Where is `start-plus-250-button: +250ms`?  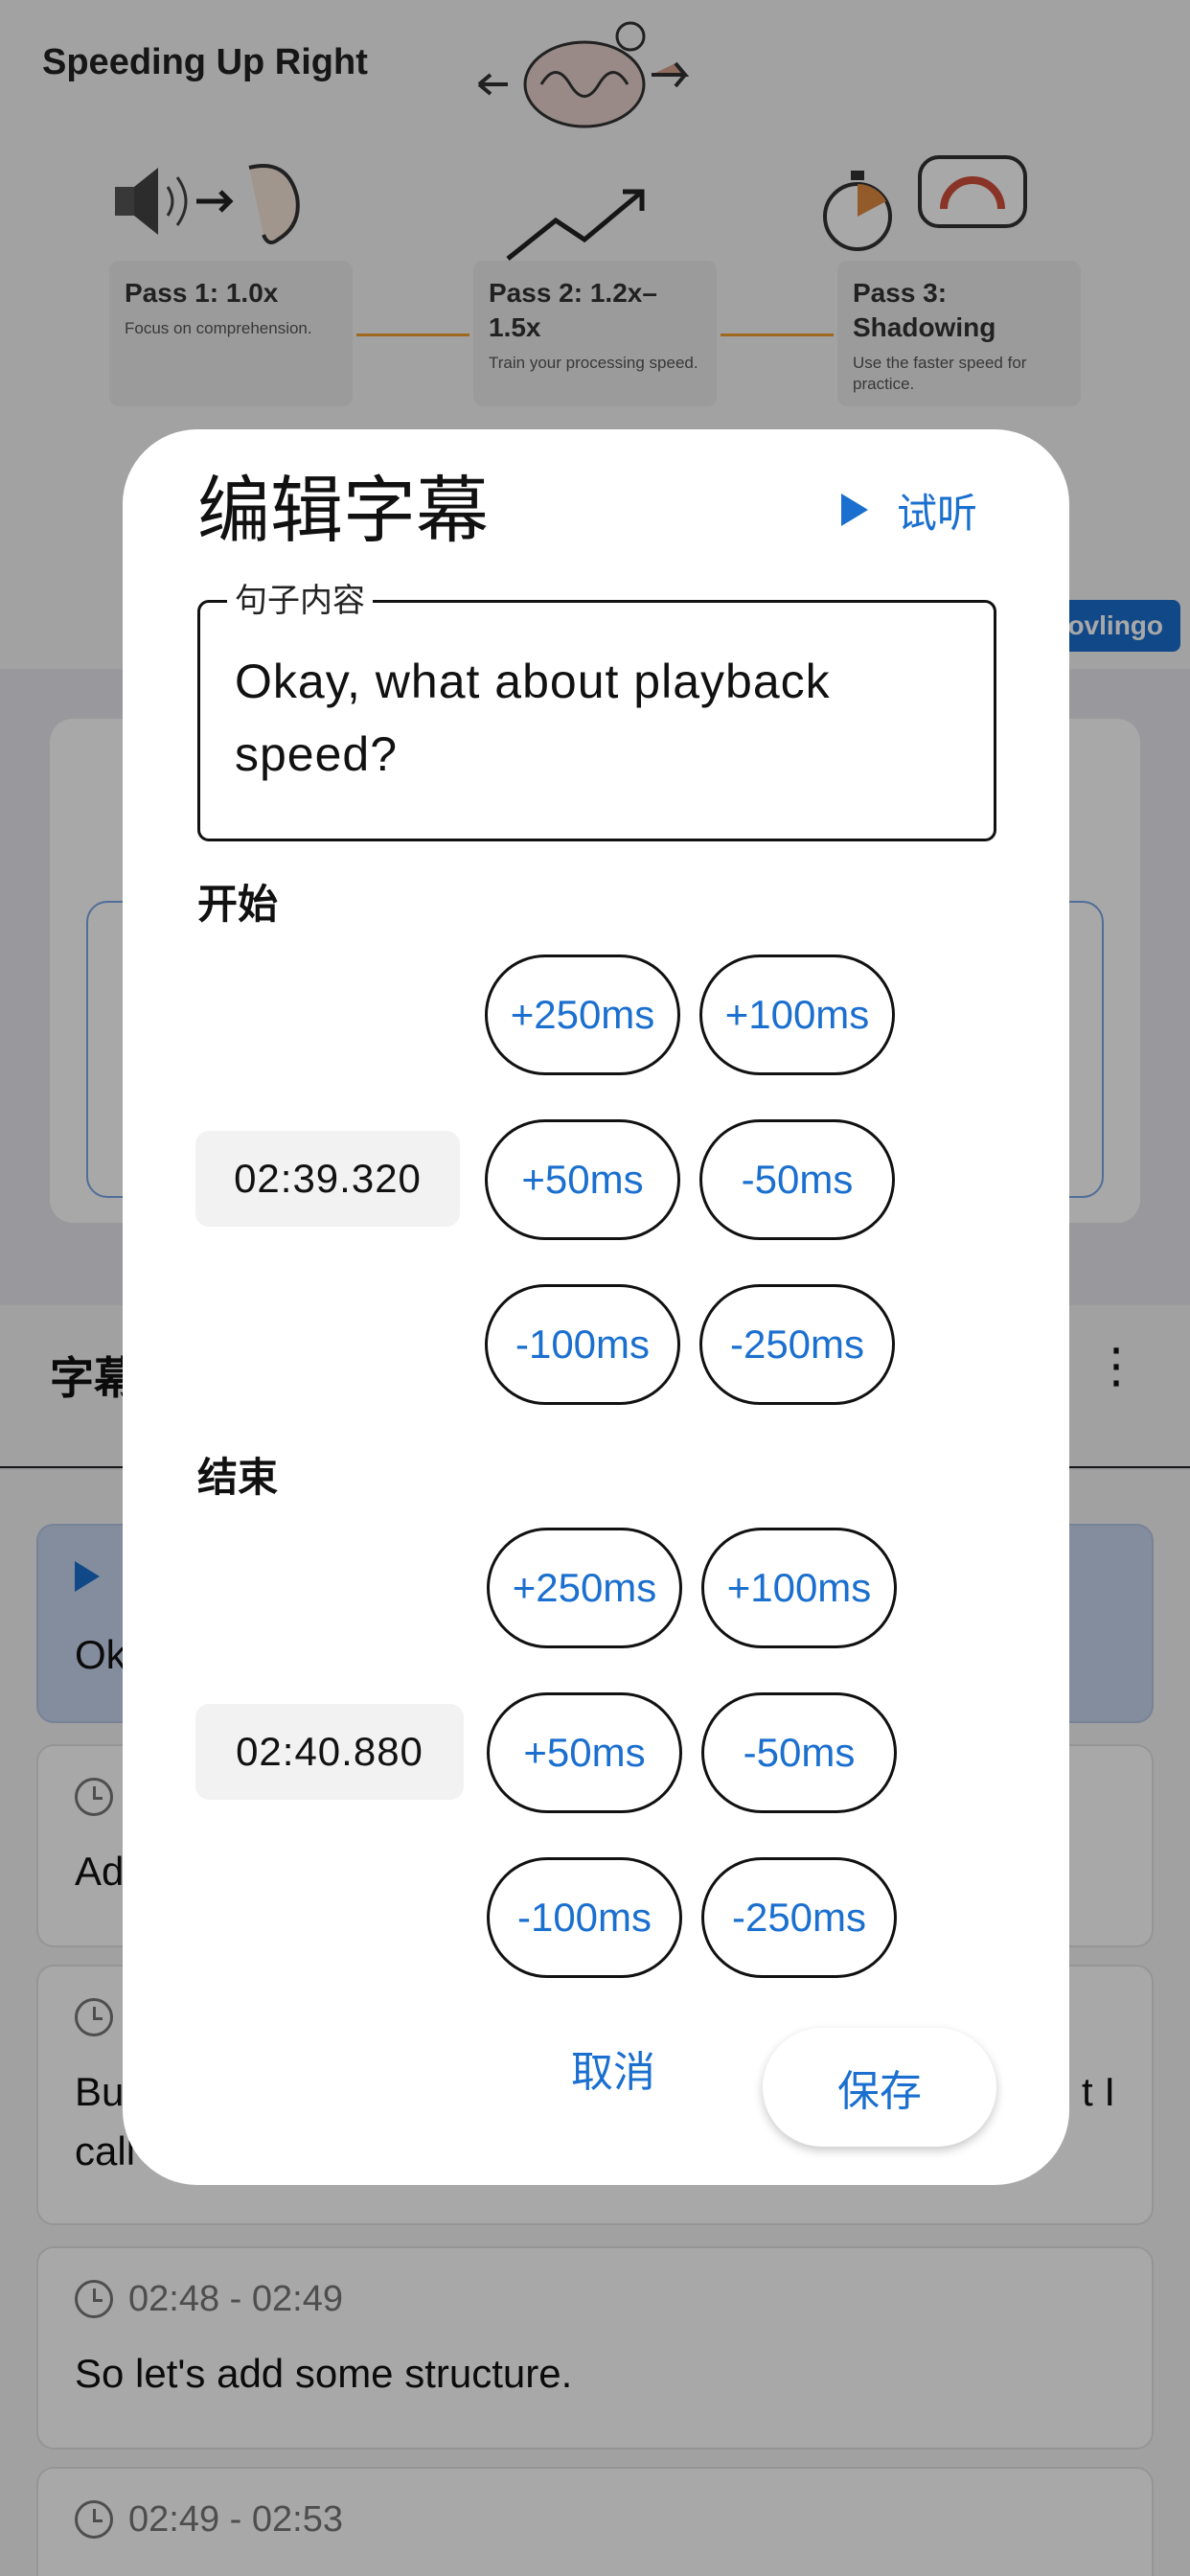
start-plus-250-button: +250ms is located at coordinates (583, 1015).